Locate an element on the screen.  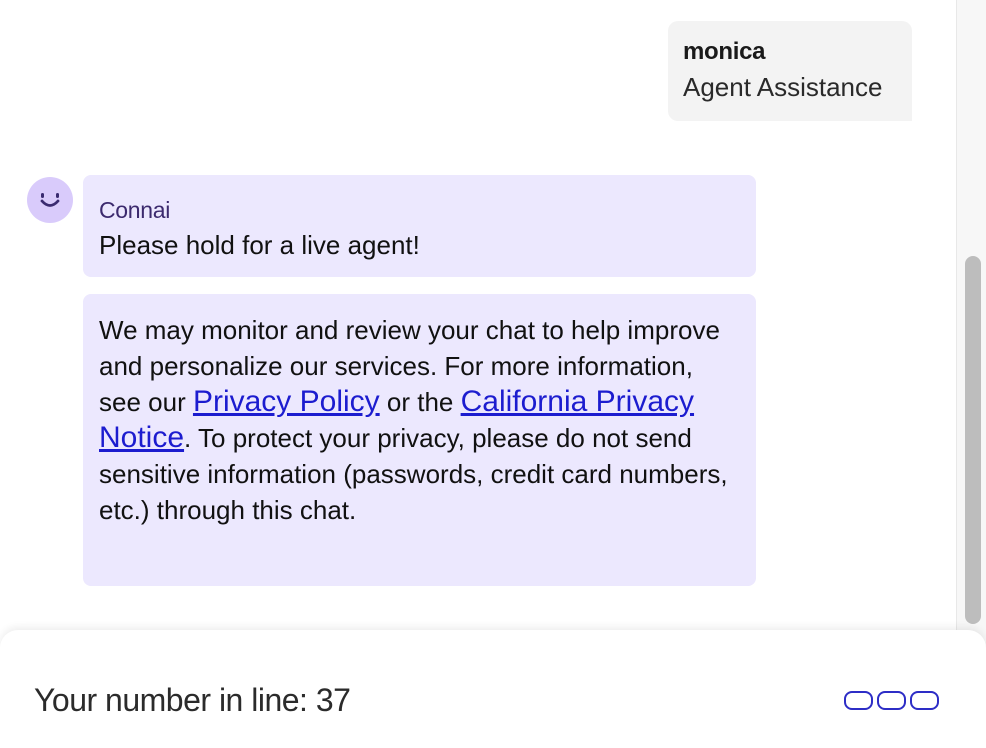
queue-position-text: Your number in line: 37 is located at coordinates (192, 700).